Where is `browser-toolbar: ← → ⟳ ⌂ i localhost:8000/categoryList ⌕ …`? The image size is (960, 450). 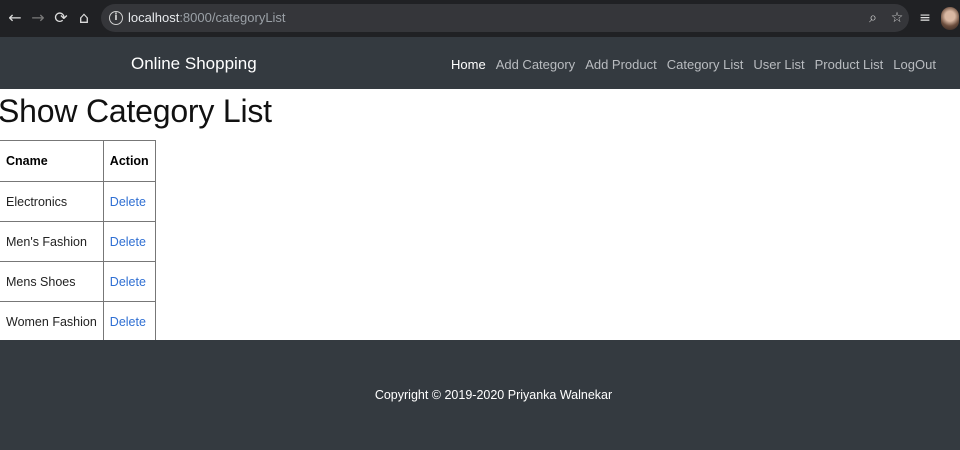
browser-toolbar: ← → ⟳ ⌂ i localhost:8000/categoryList ⌕ … is located at coordinates (480, 18).